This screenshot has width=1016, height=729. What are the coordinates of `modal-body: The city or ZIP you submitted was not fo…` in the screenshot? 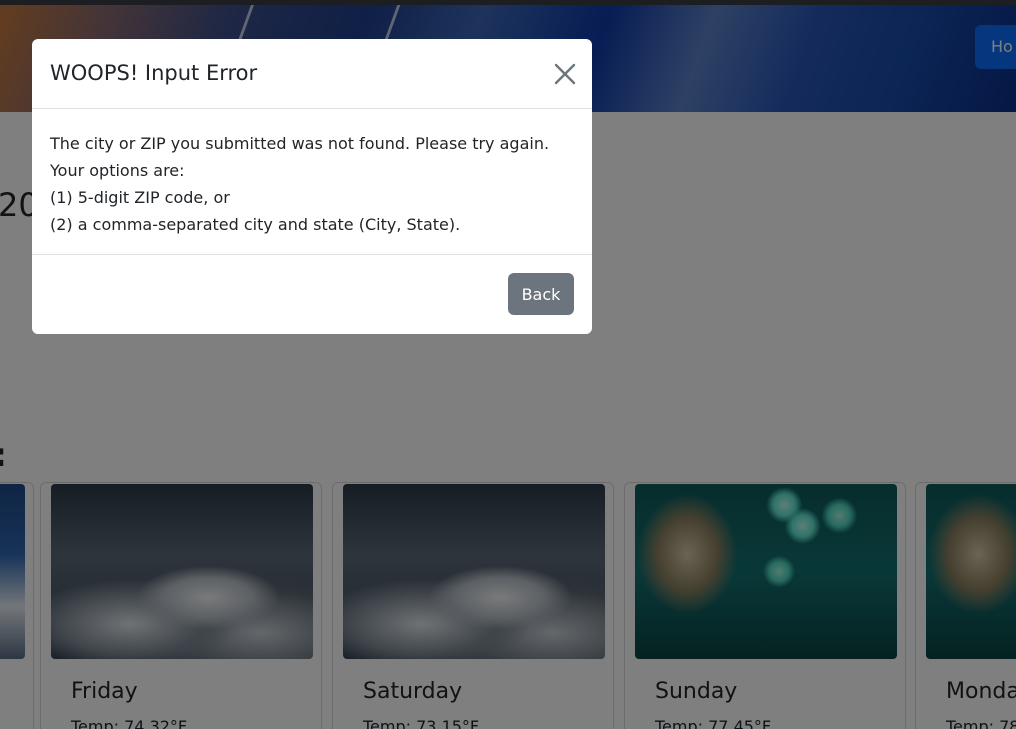 It's located at (312, 182).